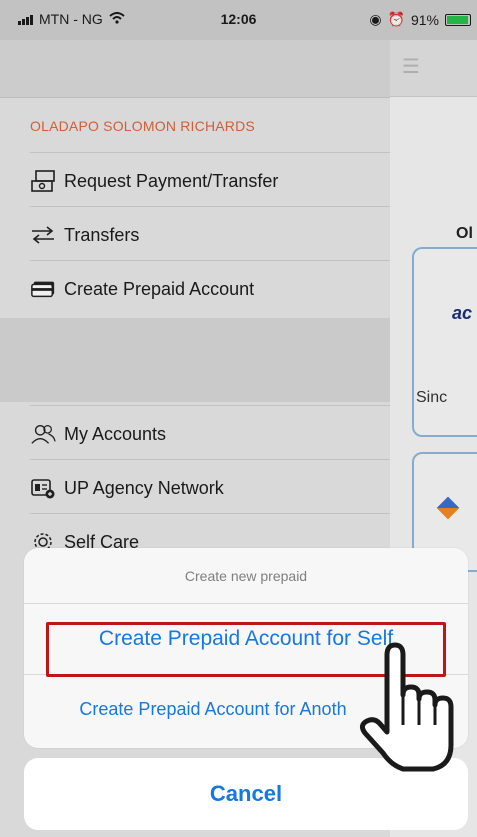  I want to click on action-sheet-title: Create new prepaid, so click(246, 576).